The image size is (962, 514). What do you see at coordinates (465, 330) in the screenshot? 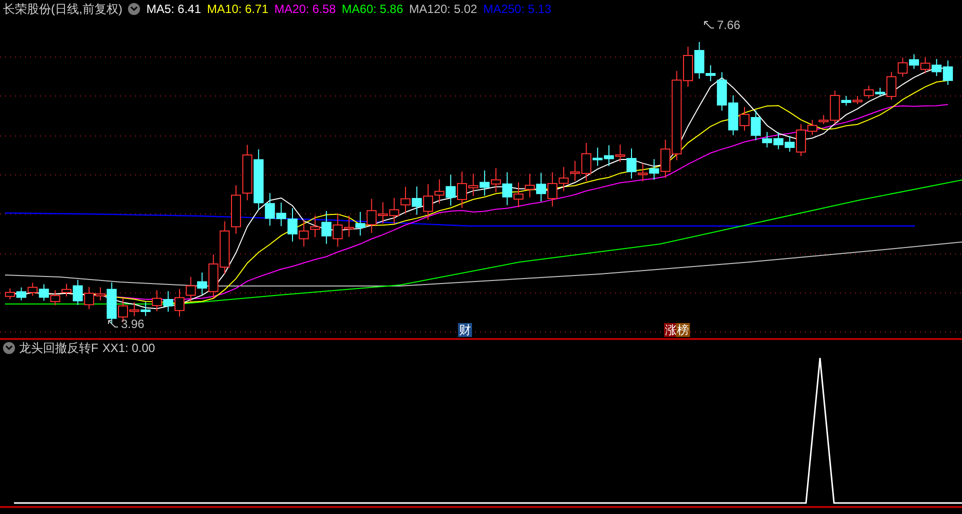
I see `event-badge: 财` at bounding box center [465, 330].